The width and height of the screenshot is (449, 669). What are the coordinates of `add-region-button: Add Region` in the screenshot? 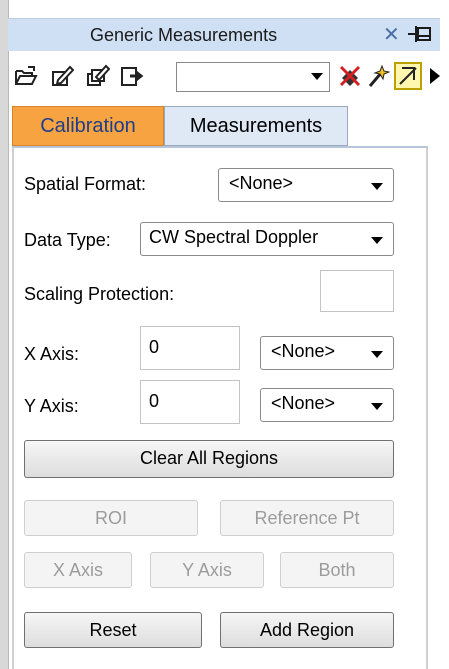 It's located at (307, 630).